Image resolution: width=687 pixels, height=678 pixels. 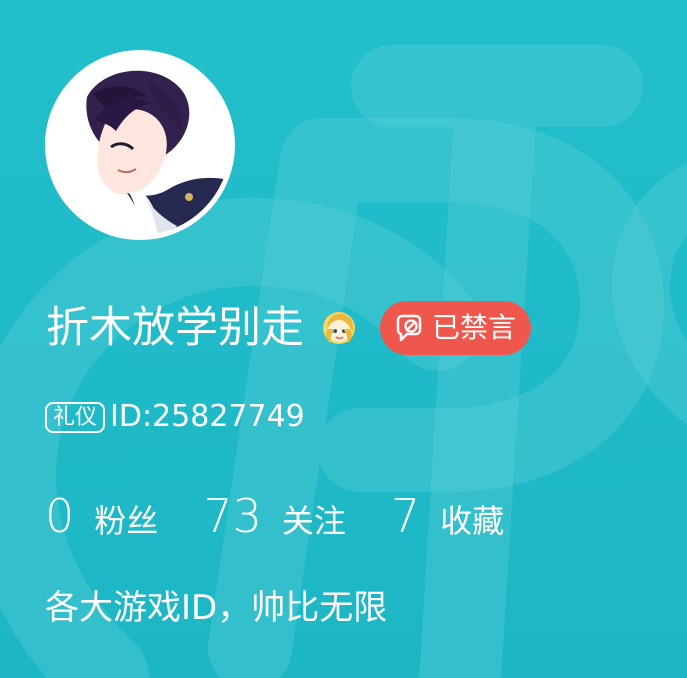 I want to click on muted-status-label: 已禁言, so click(x=474, y=327).